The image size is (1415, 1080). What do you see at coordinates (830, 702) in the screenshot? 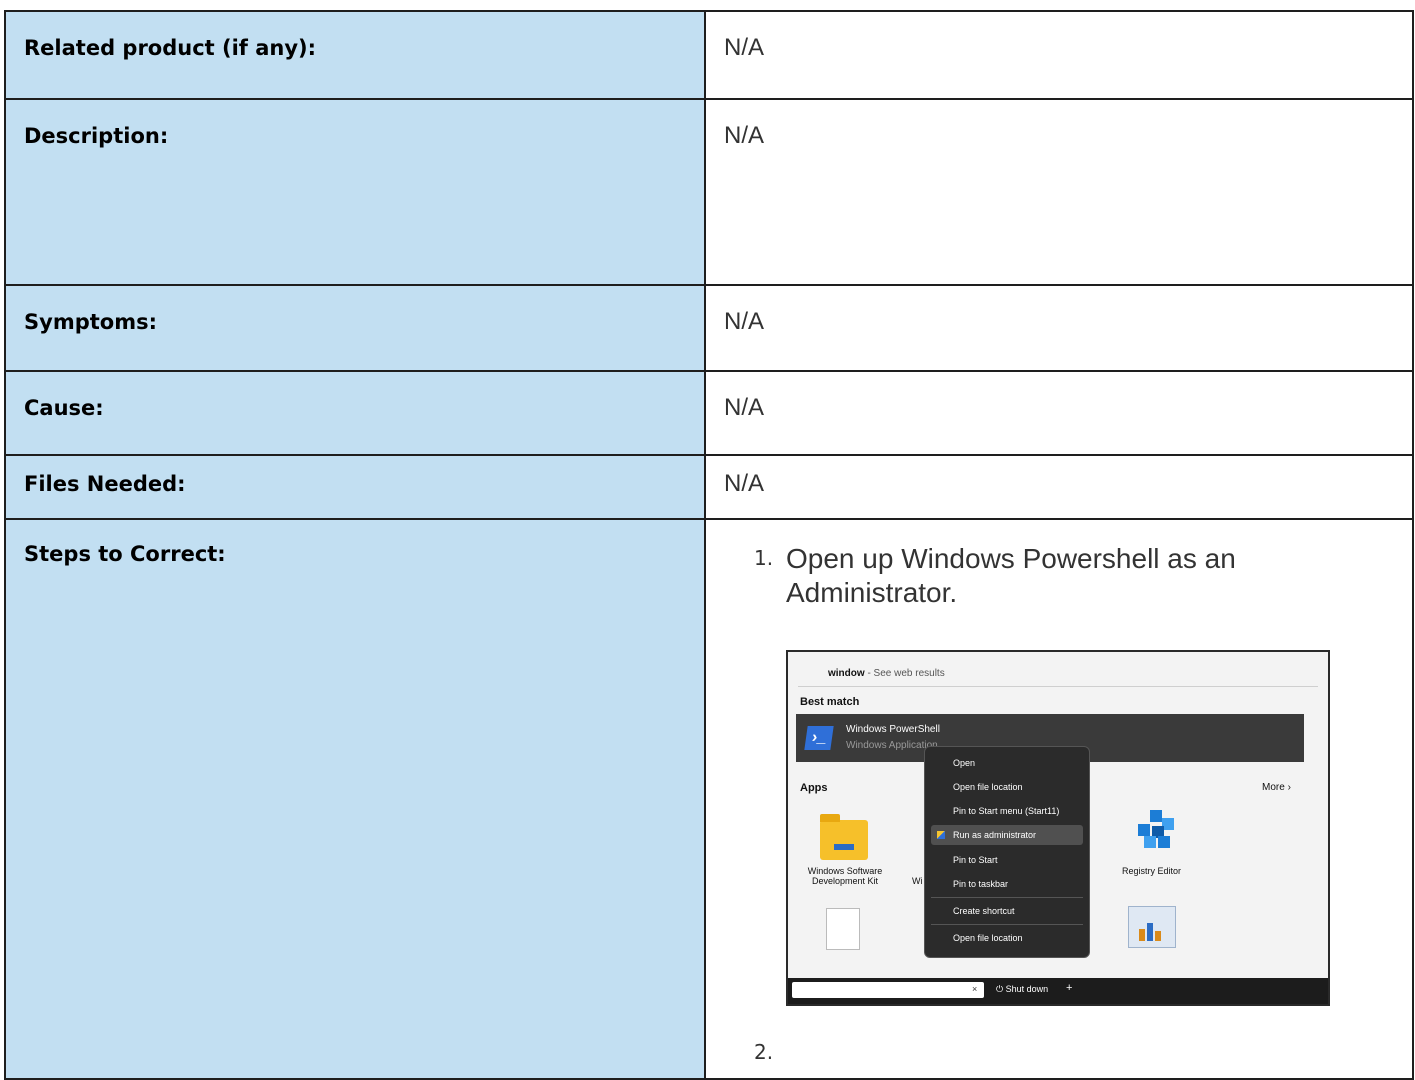
I see `best-match-heading: Best match` at bounding box center [830, 702].